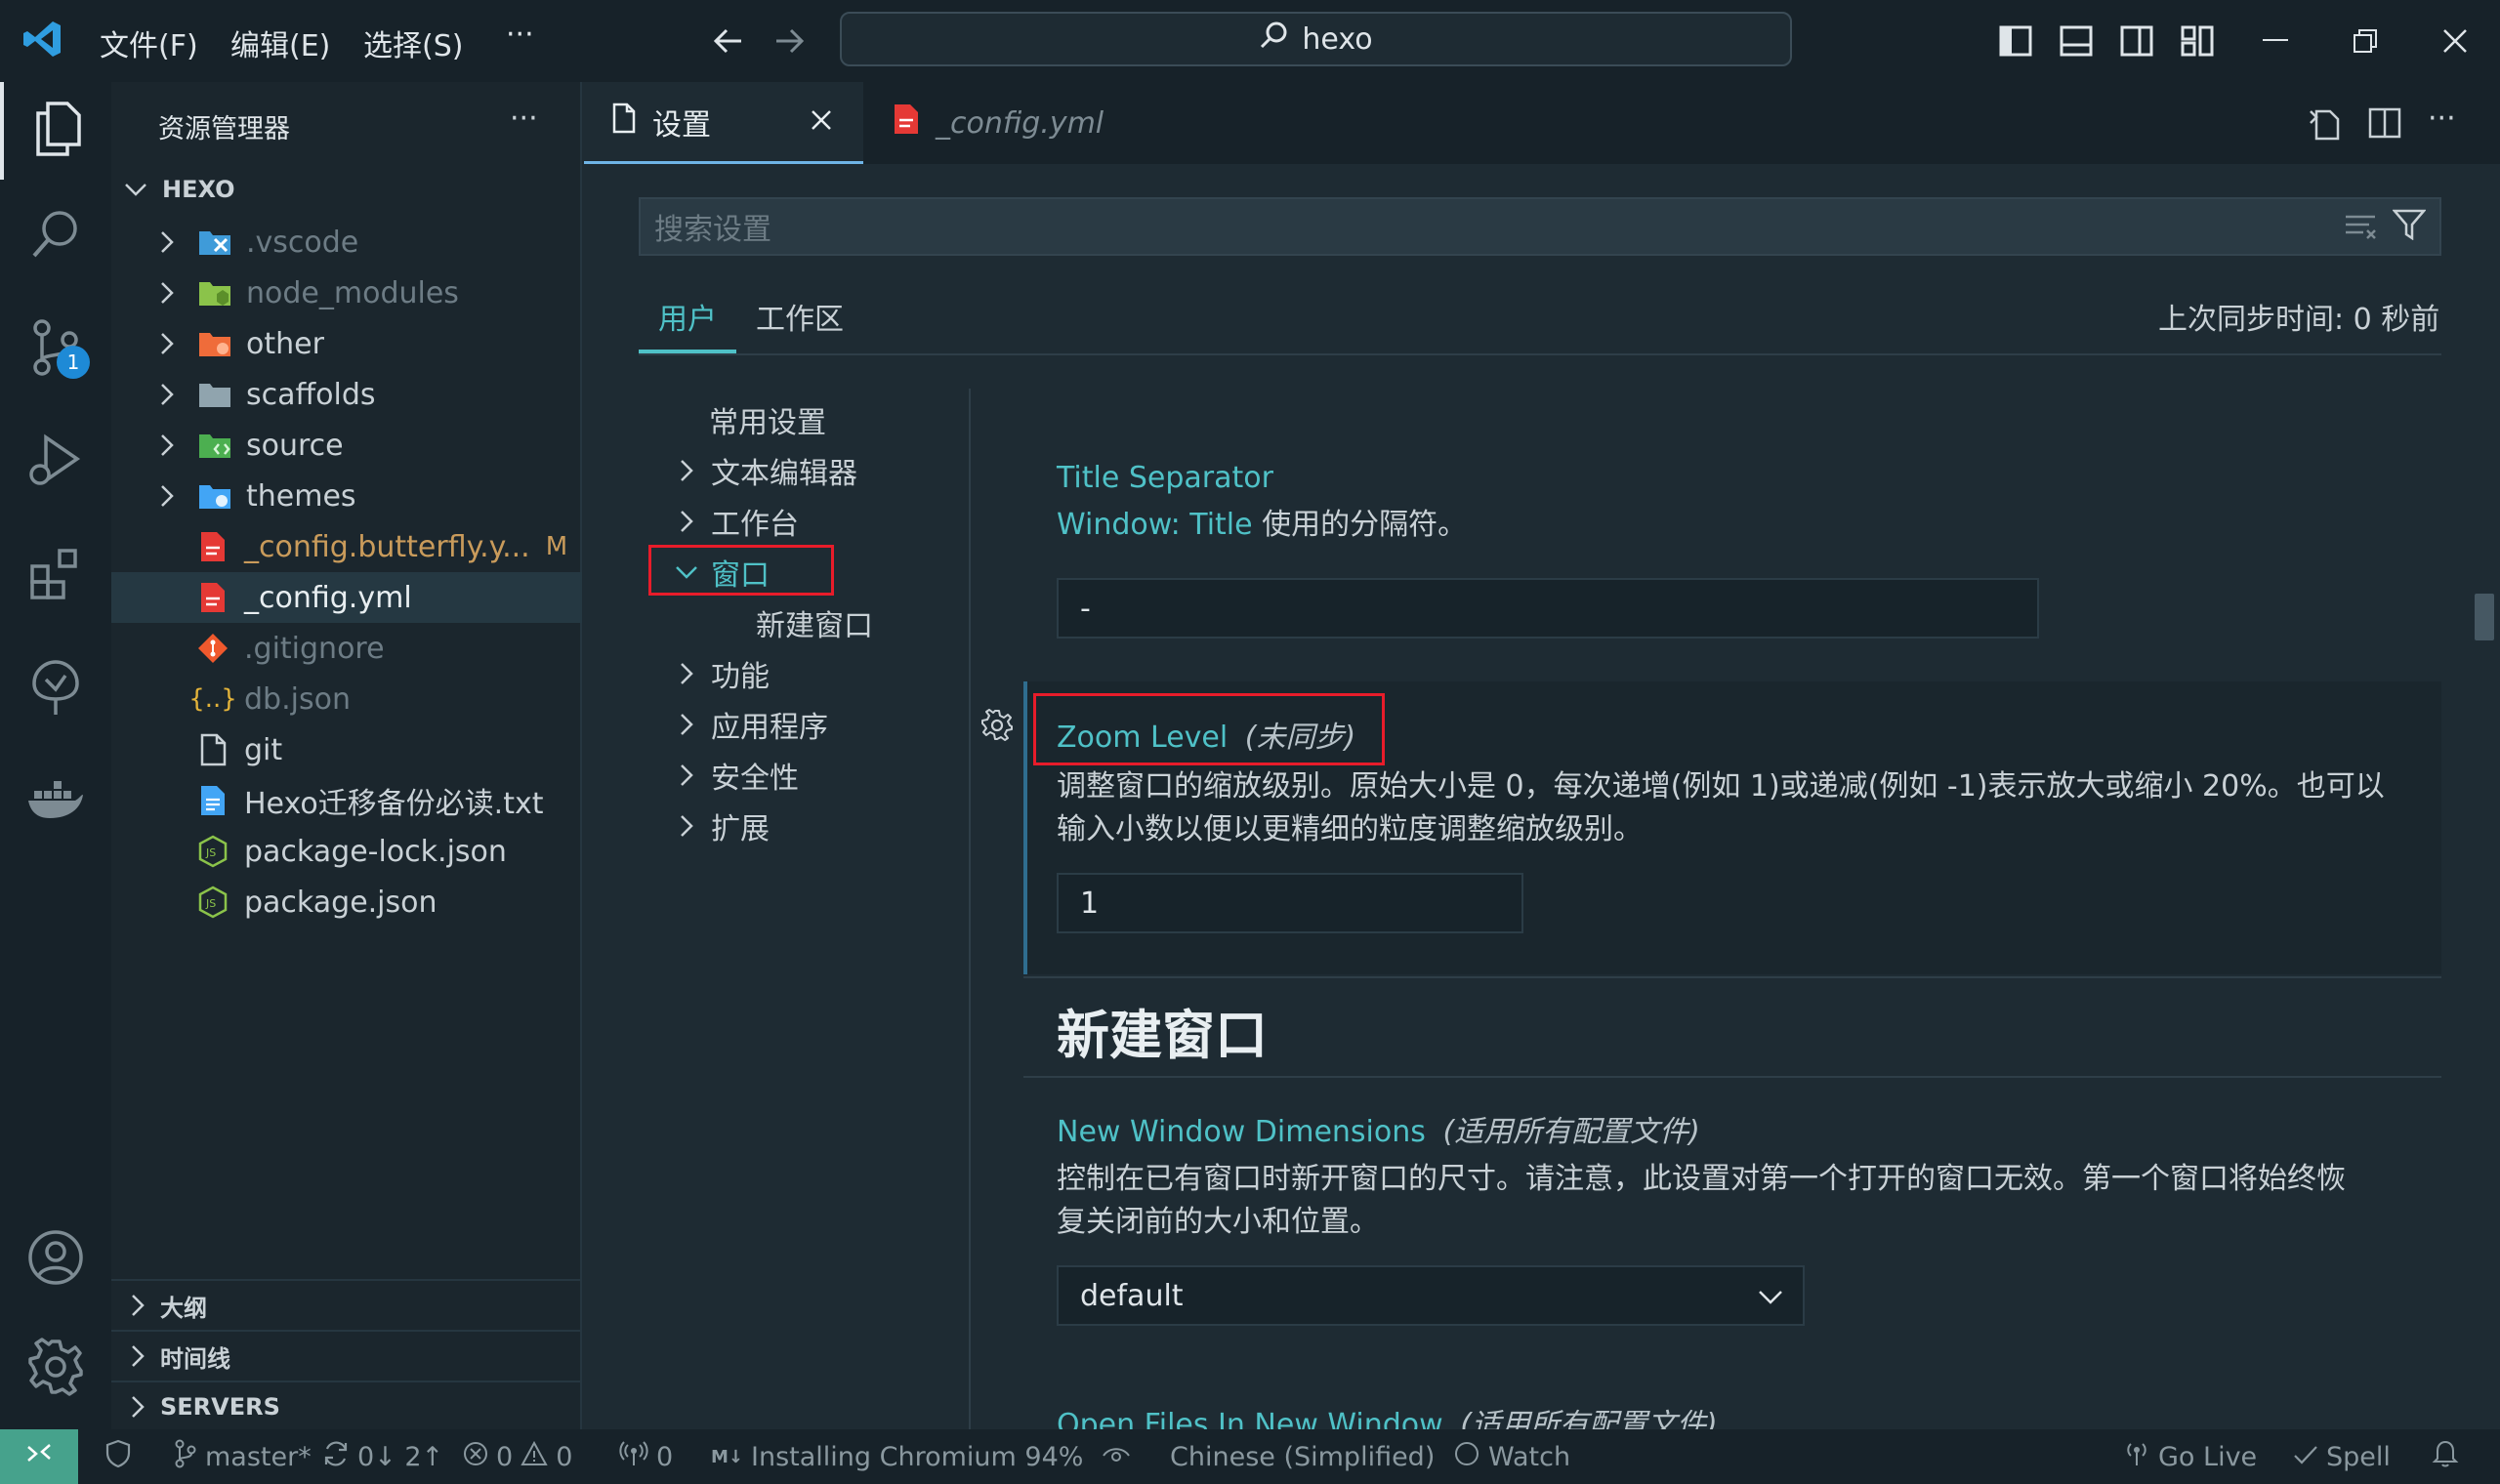 The height and width of the screenshot is (1484, 2500). Describe the element at coordinates (347, 1355) in the screenshot. I see `timeline-section: 时间线` at that location.